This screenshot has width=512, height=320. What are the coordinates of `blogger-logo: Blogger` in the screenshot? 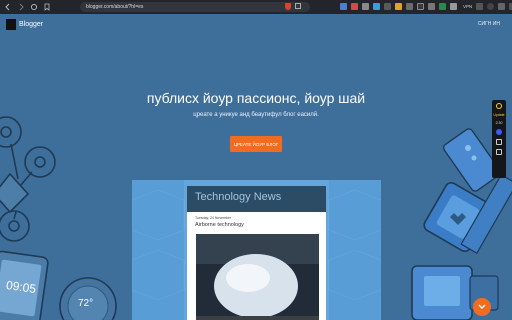 It's located at (24, 24).